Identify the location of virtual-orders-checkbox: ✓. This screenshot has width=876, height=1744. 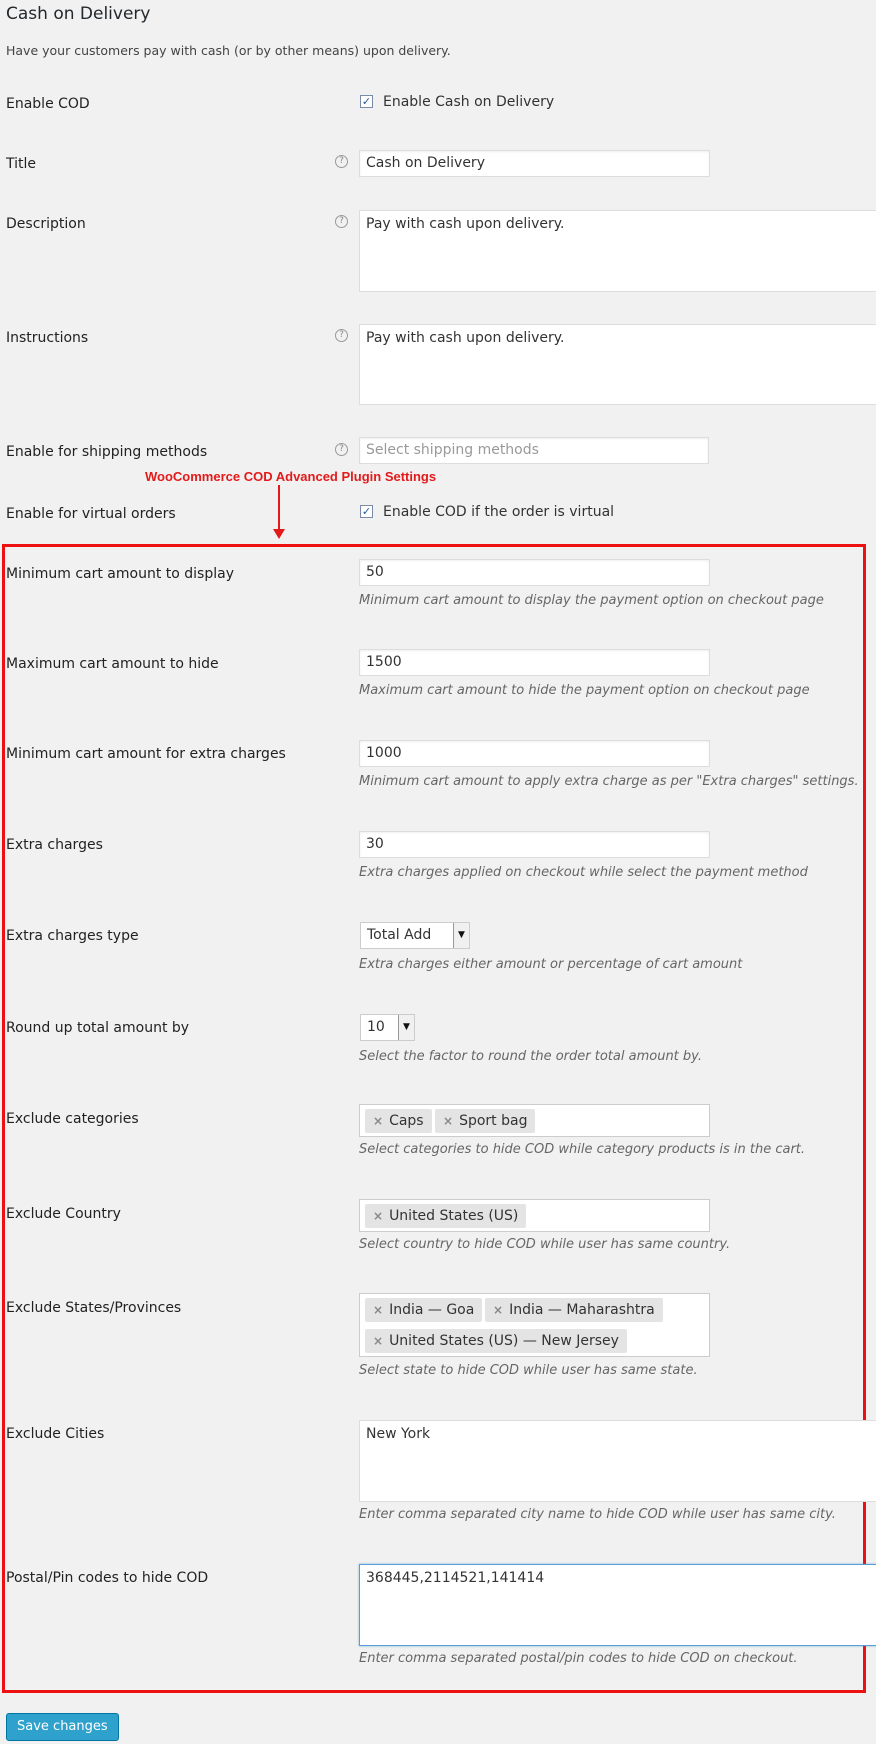
(366, 511).